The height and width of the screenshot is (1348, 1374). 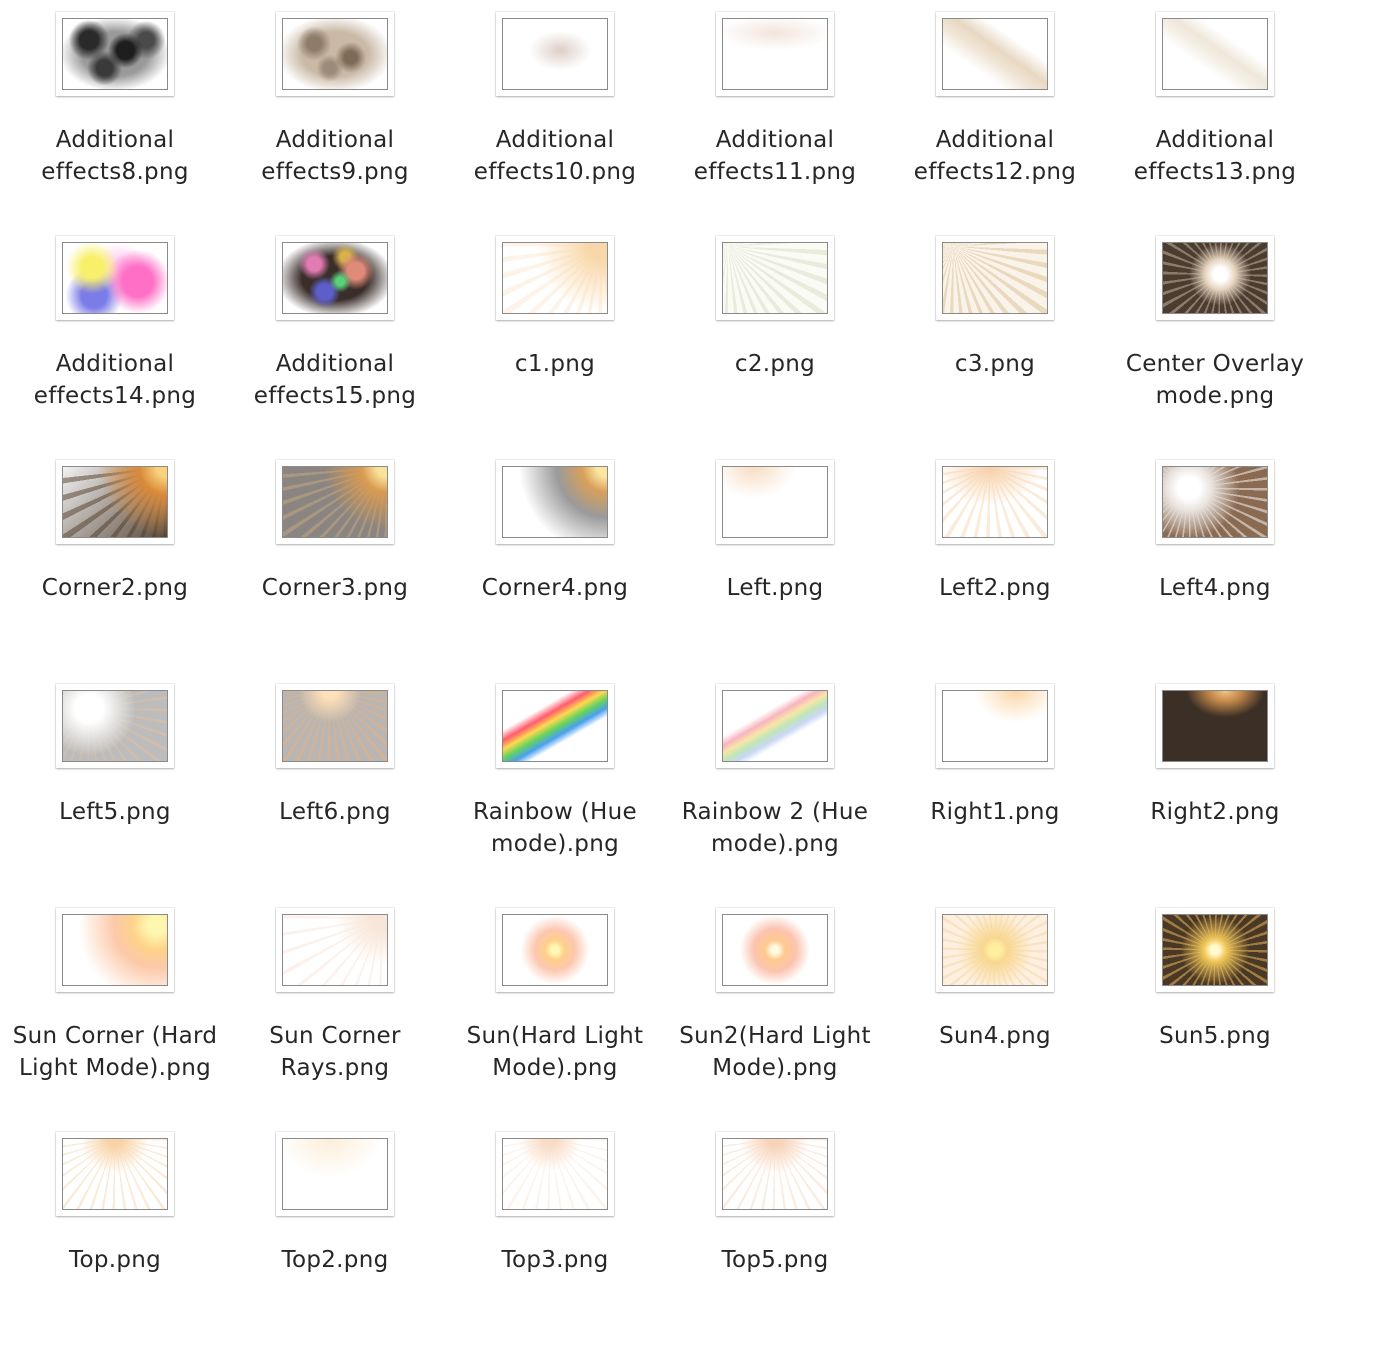 I want to click on file-item: Left5.png, so click(x=115, y=788).